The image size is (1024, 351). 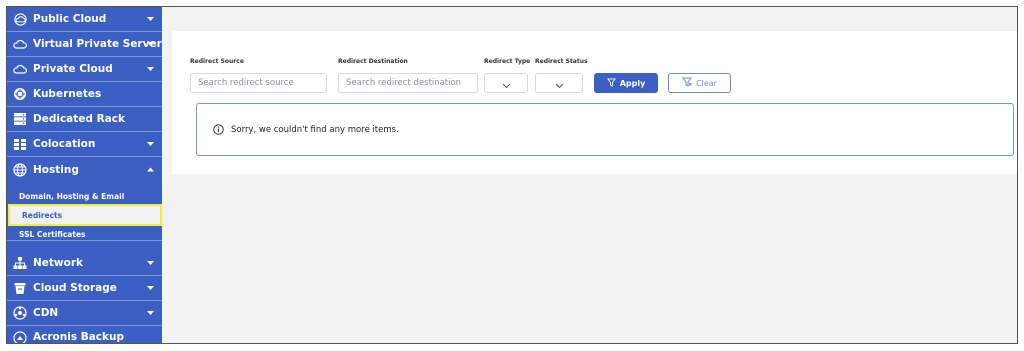 I want to click on sidebar-item-network: Network, so click(x=84, y=263).